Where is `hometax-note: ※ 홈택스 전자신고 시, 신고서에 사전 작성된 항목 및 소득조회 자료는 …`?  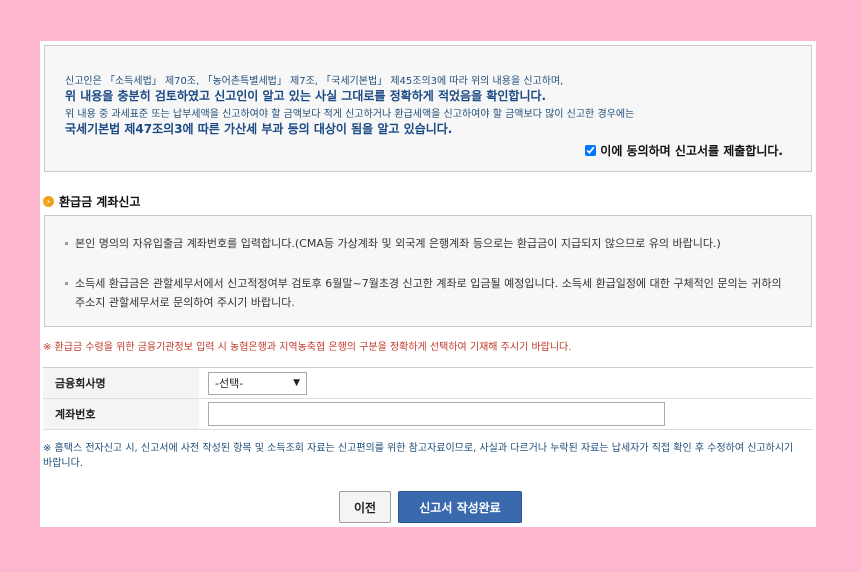 hometax-note: ※ 홈택스 전자신고 시, 신고서에 사전 작성된 항목 및 소득조회 자료는 … is located at coordinates (418, 456).